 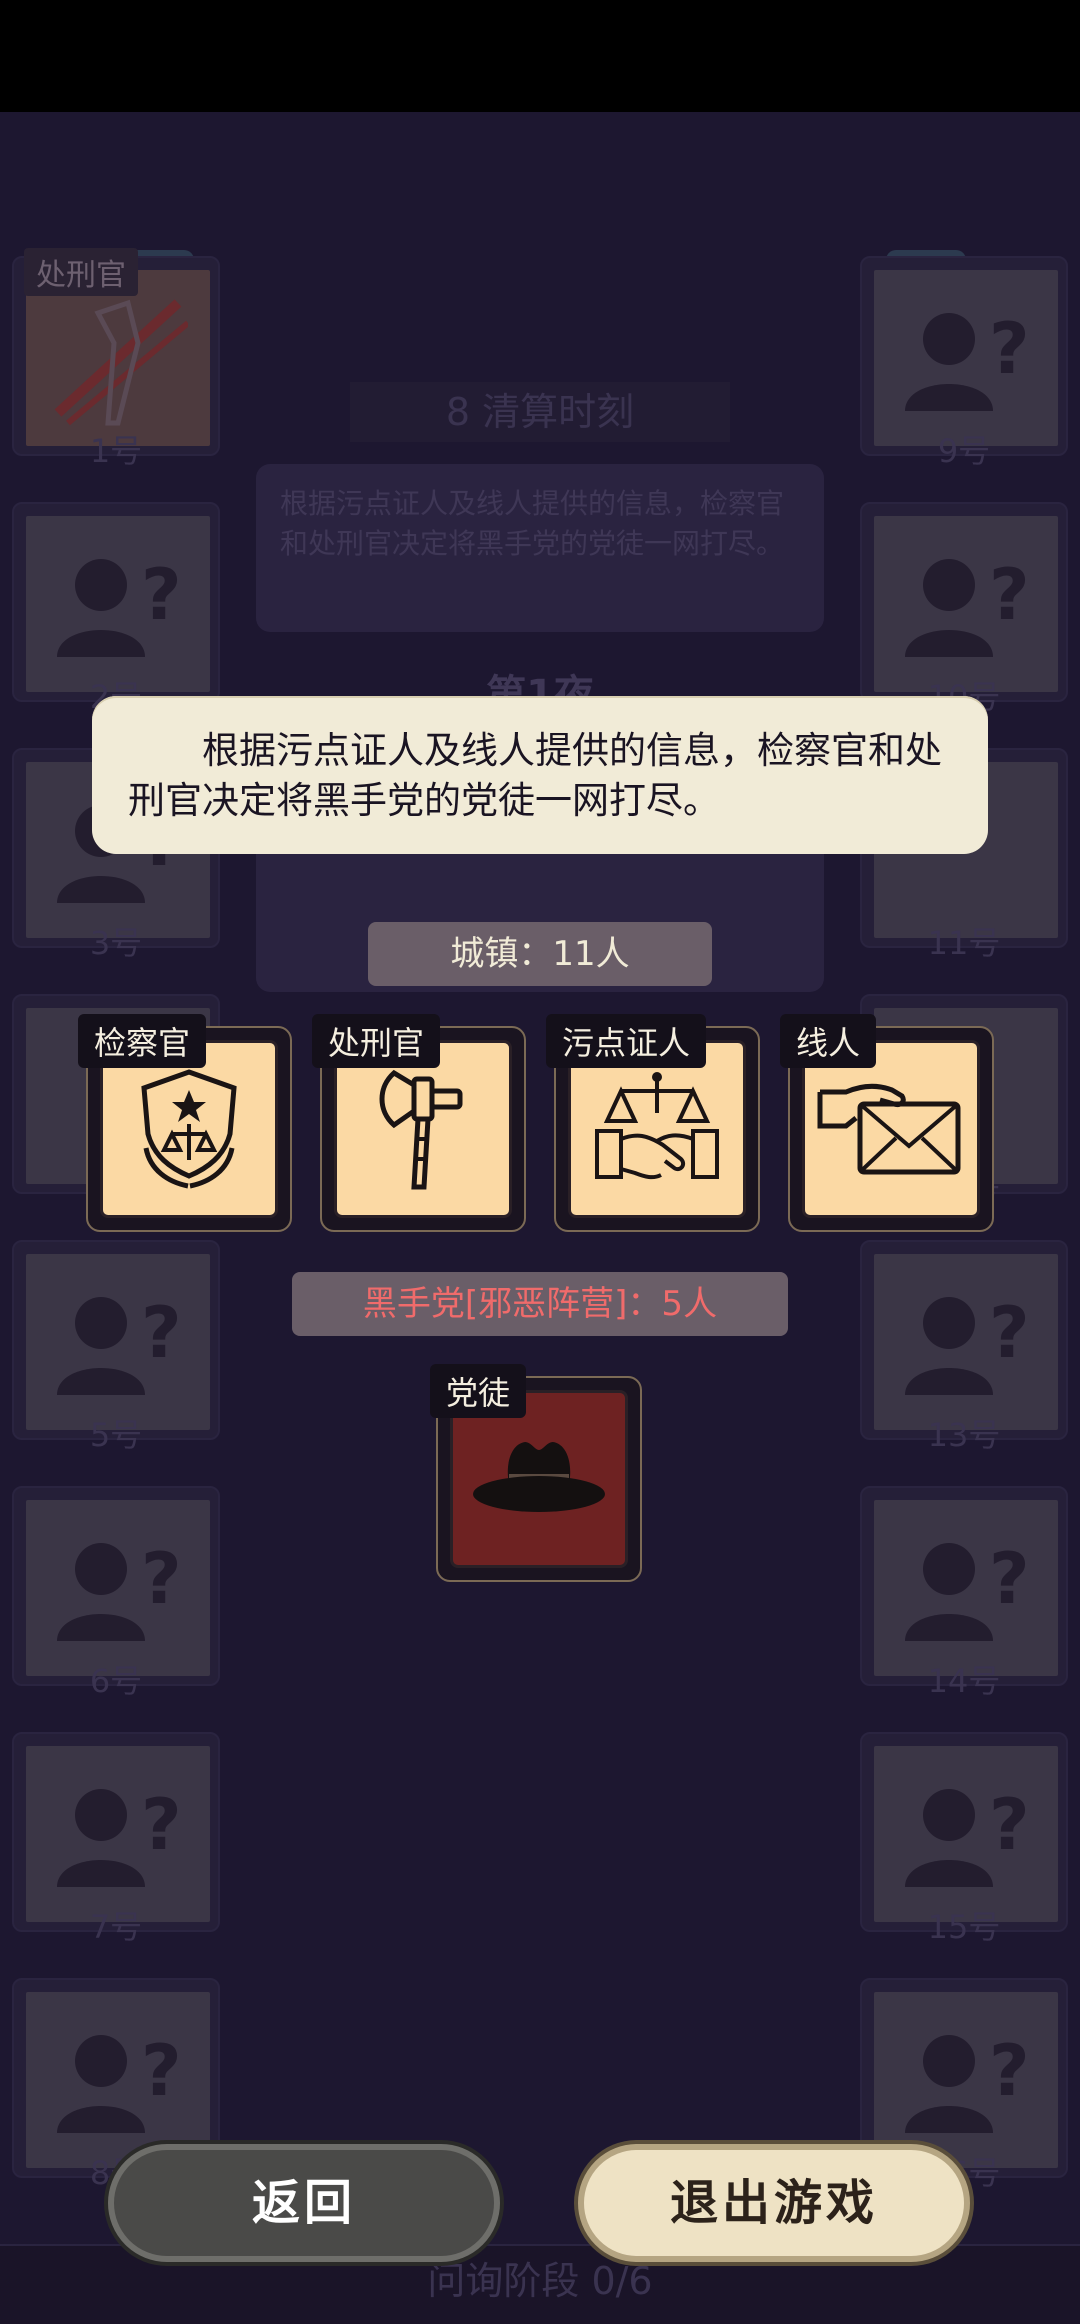 I want to click on role-card-witness: 污点证人, so click(x=653, y=1123).